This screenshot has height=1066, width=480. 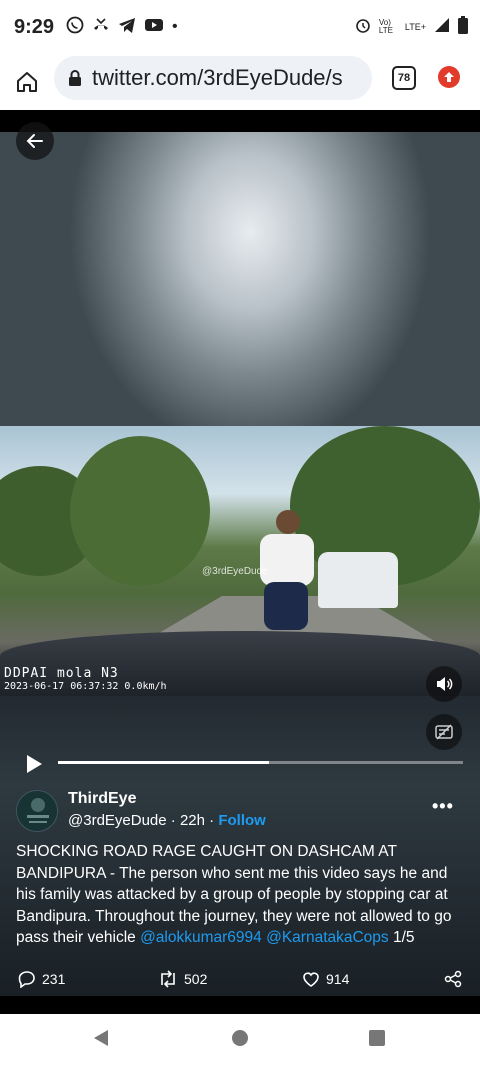 I want to click on address-bar: twitter.com/3rdEyeDude/s, so click(x=213, y=78).